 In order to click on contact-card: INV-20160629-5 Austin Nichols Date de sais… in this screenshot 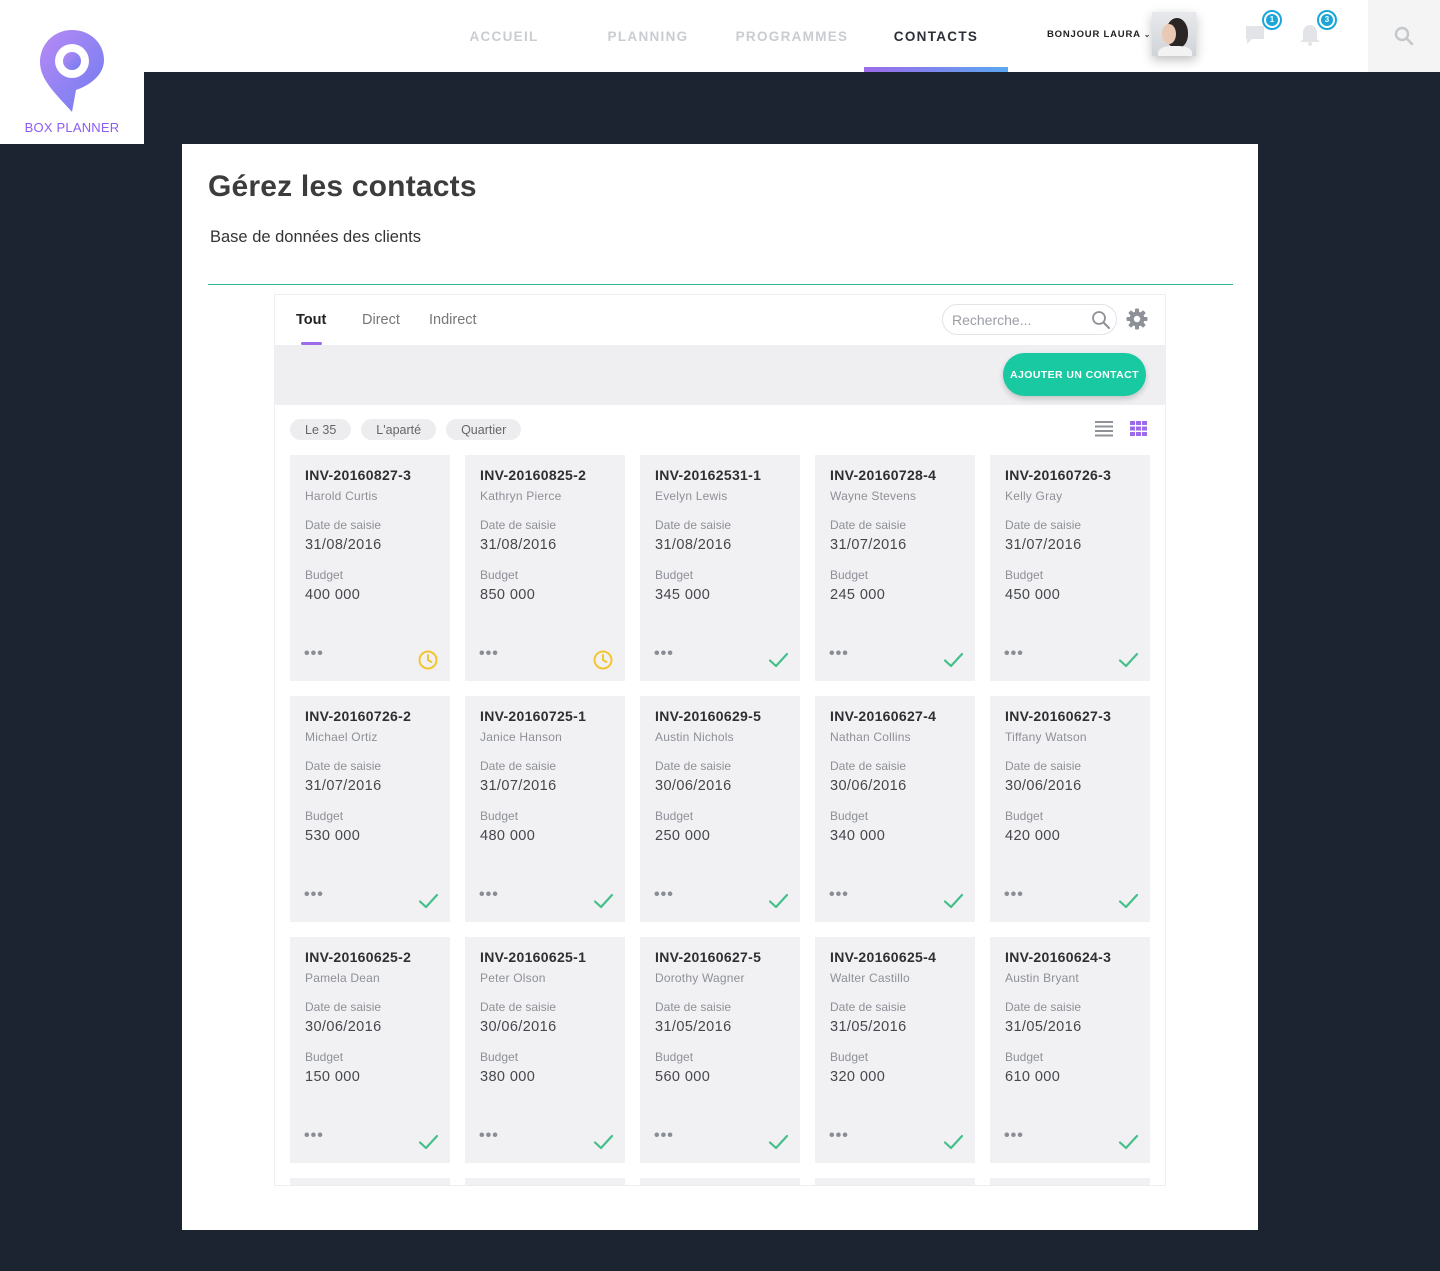, I will do `click(720, 809)`.